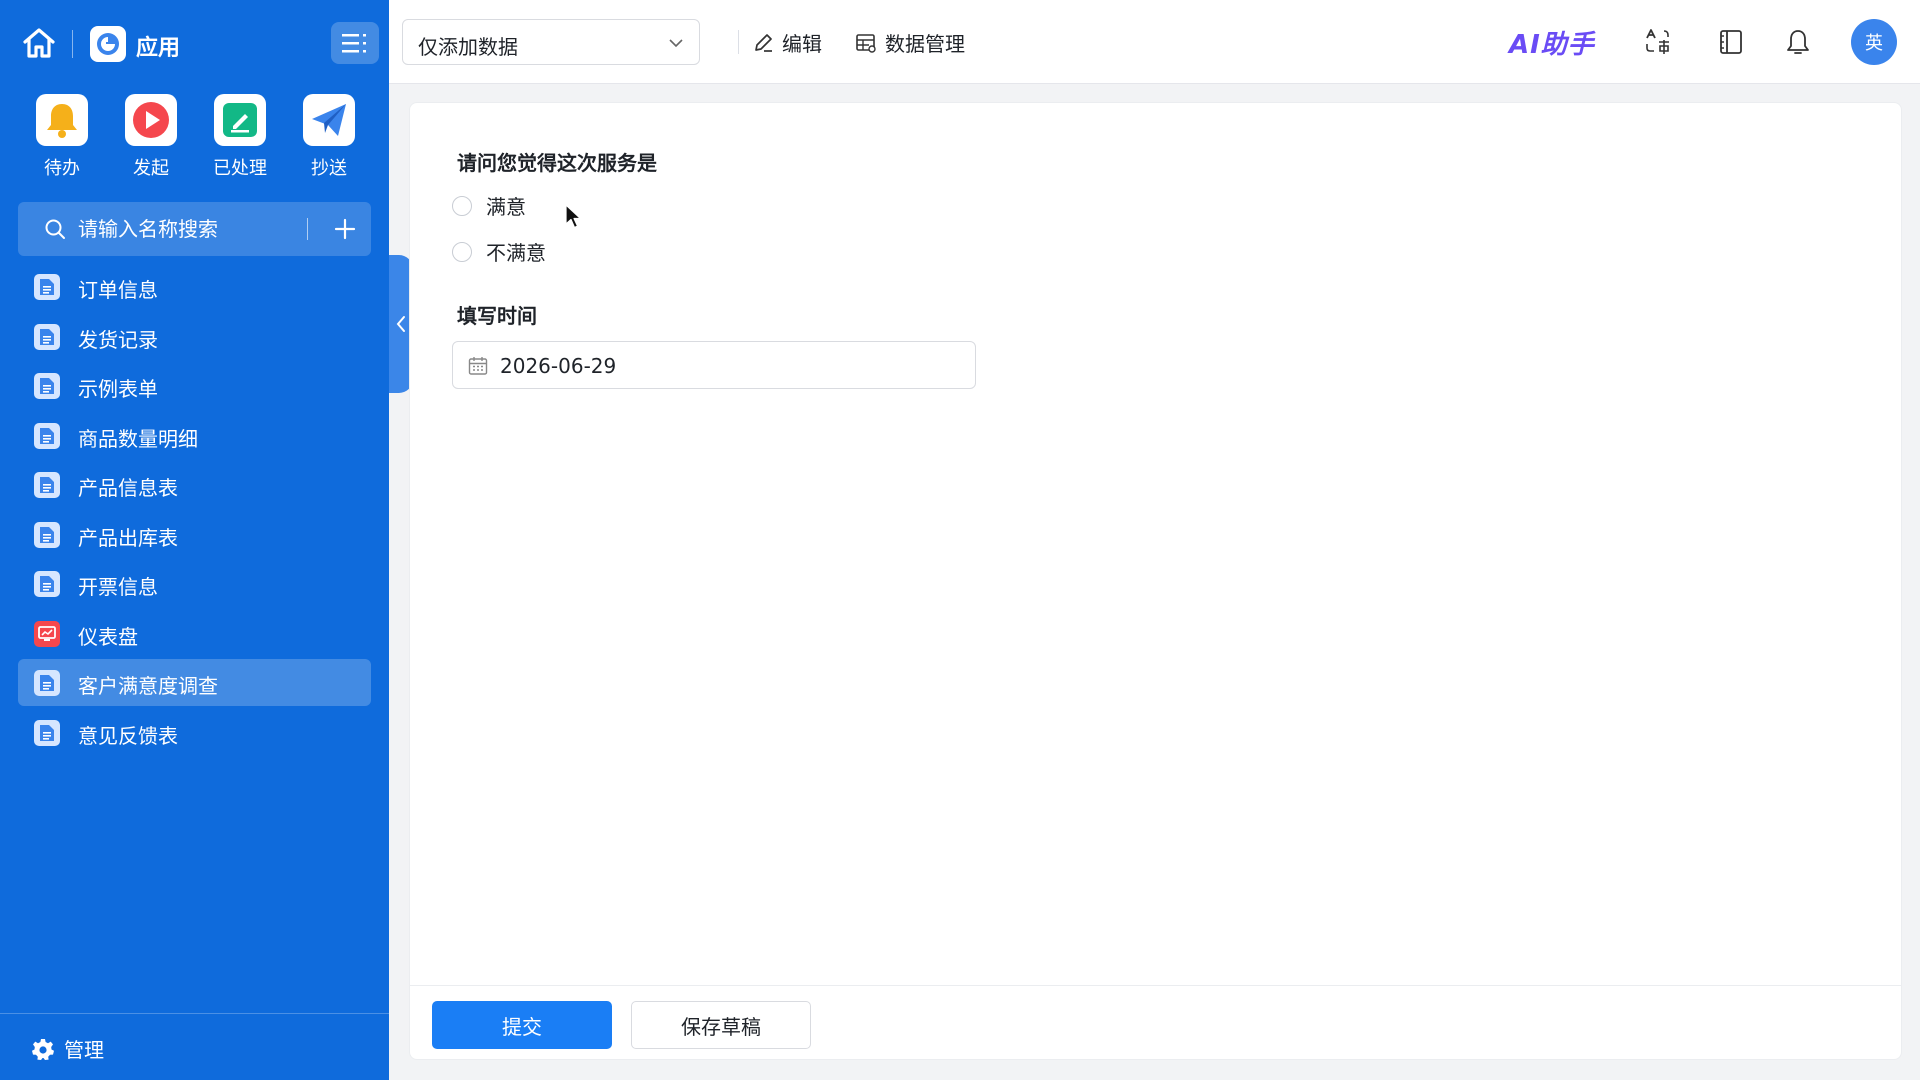 This screenshot has width=1920, height=1080. Describe the element at coordinates (55, 229) in the screenshot. I see `search-icon` at that location.